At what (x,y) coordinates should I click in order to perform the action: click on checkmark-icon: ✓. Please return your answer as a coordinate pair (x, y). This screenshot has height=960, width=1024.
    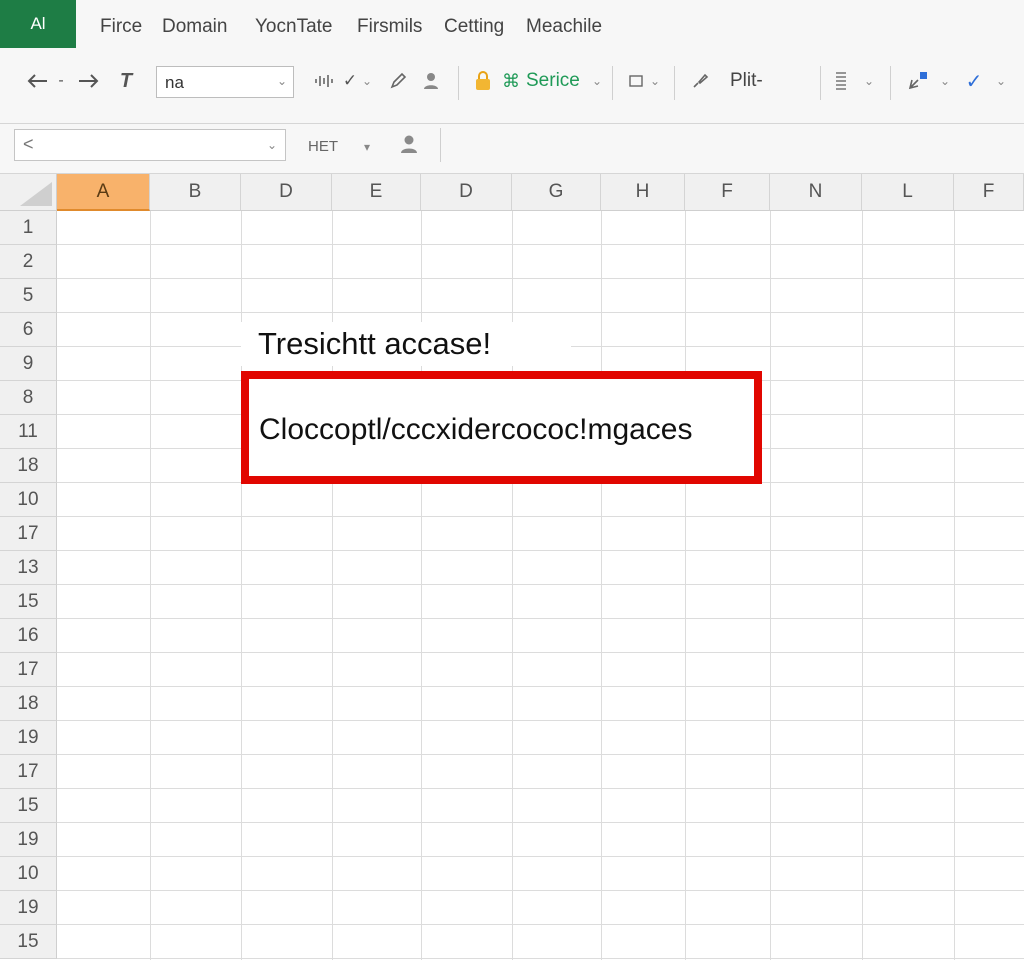
    Looking at the image, I should click on (974, 81).